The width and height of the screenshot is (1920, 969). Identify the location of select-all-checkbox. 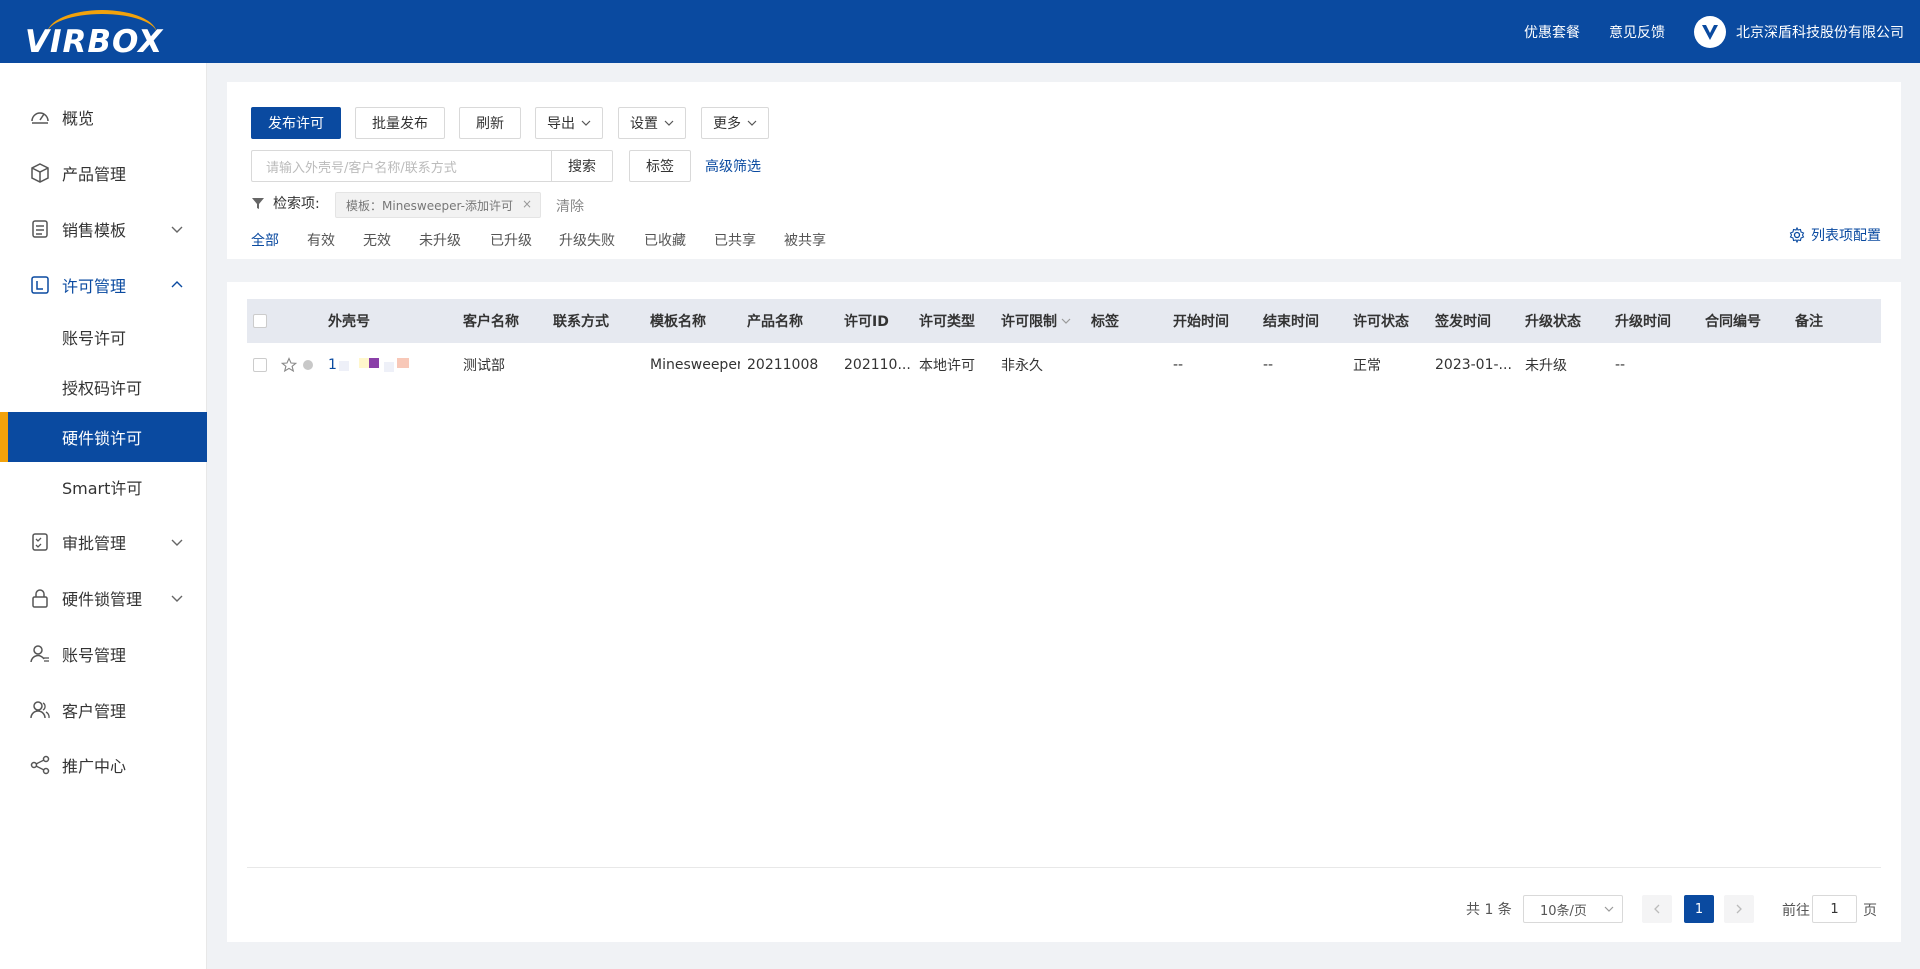
(260, 321).